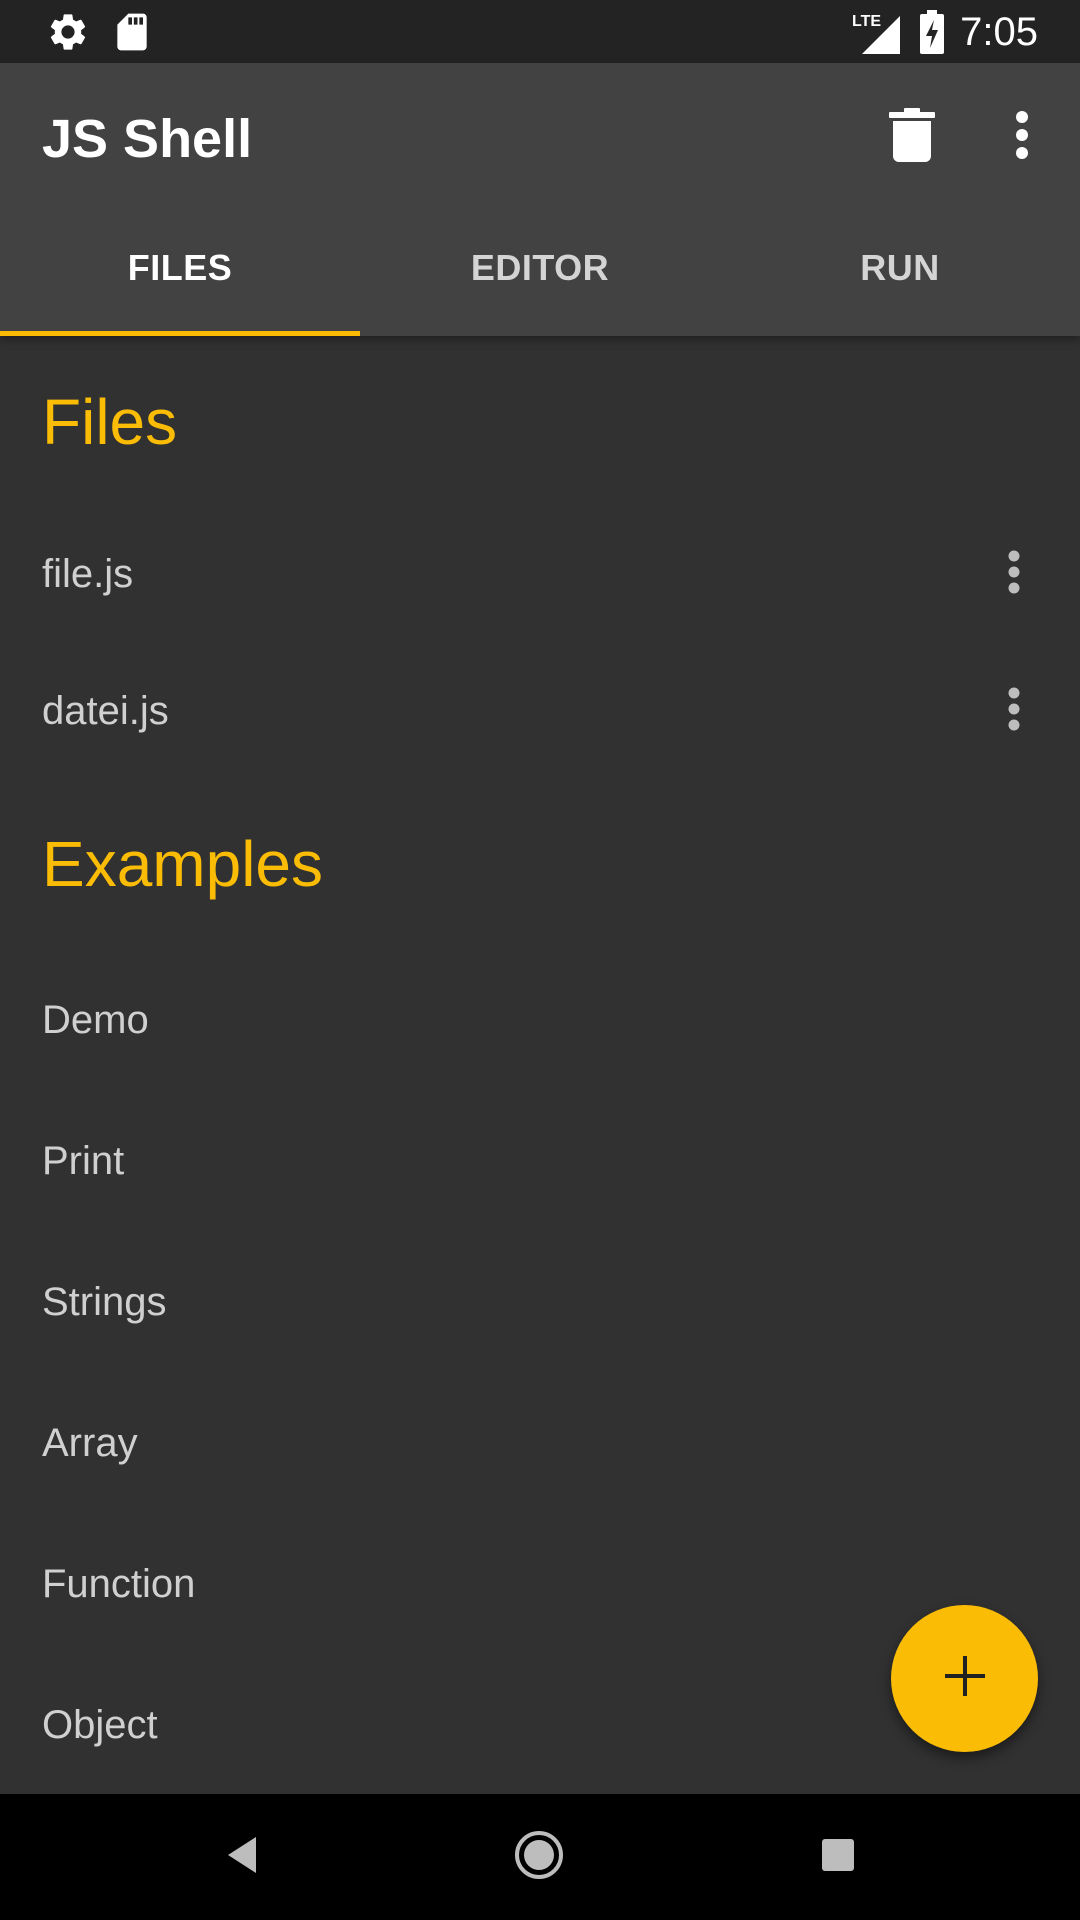 The image size is (1080, 1920). I want to click on app-title: JS Shell, so click(147, 139).